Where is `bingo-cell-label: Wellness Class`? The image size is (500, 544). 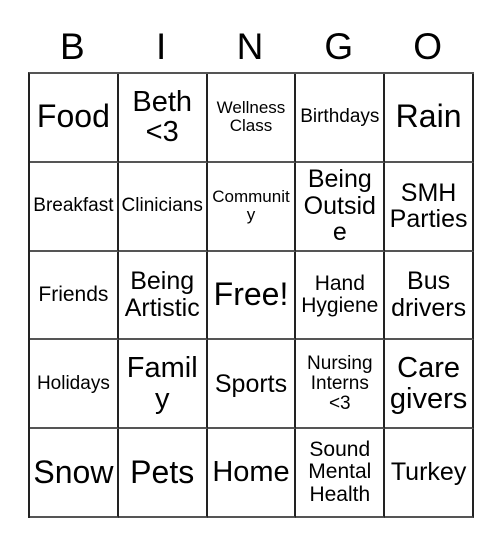
bingo-cell-label: Wellness Class is located at coordinates (251, 117).